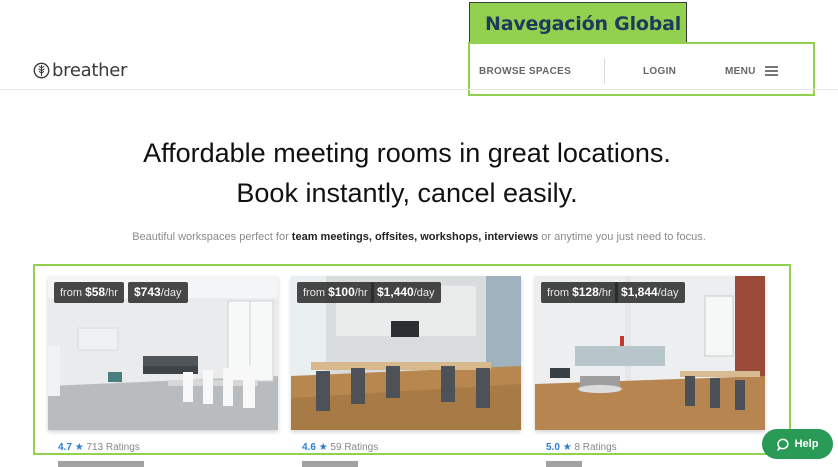 The width and height of the screenshot is (838, 467). What do you see at coordinates (340, 447) in the screenshot?
I see `card-rating: 4.6 ★ 59 Ratings` at bounding box center [340, 447].